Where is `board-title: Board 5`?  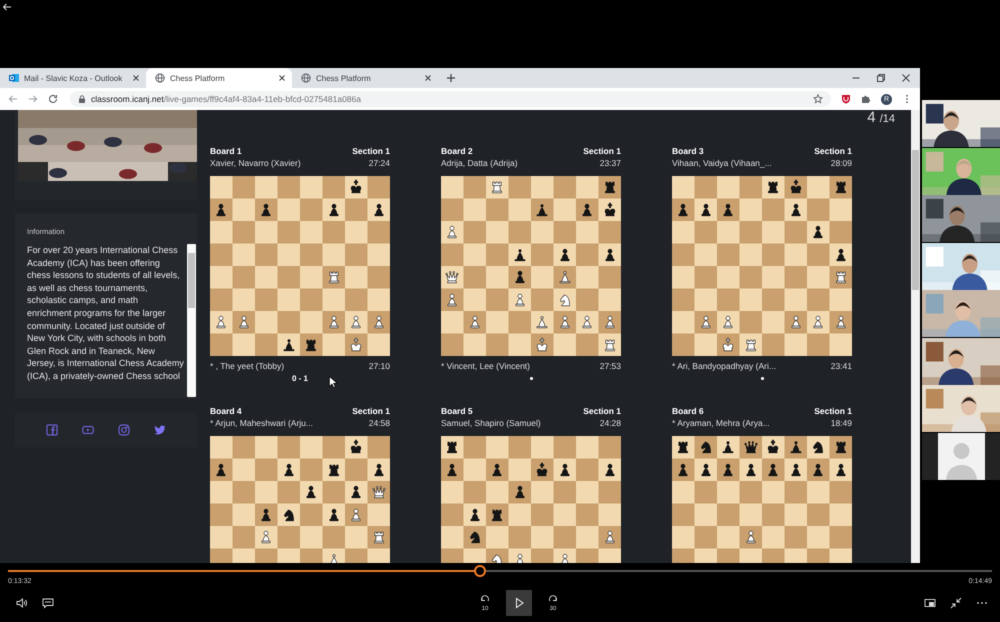
board-title: Board 5 is located at coordinates (457, 411).